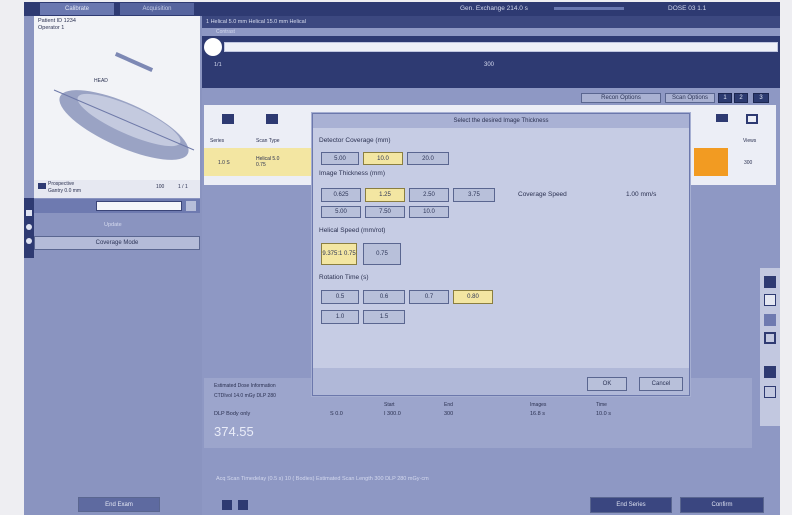 The width and height of the screenshot is (792, 515). I want to click on coverage-option-2: 20.0, so click(428, 158).